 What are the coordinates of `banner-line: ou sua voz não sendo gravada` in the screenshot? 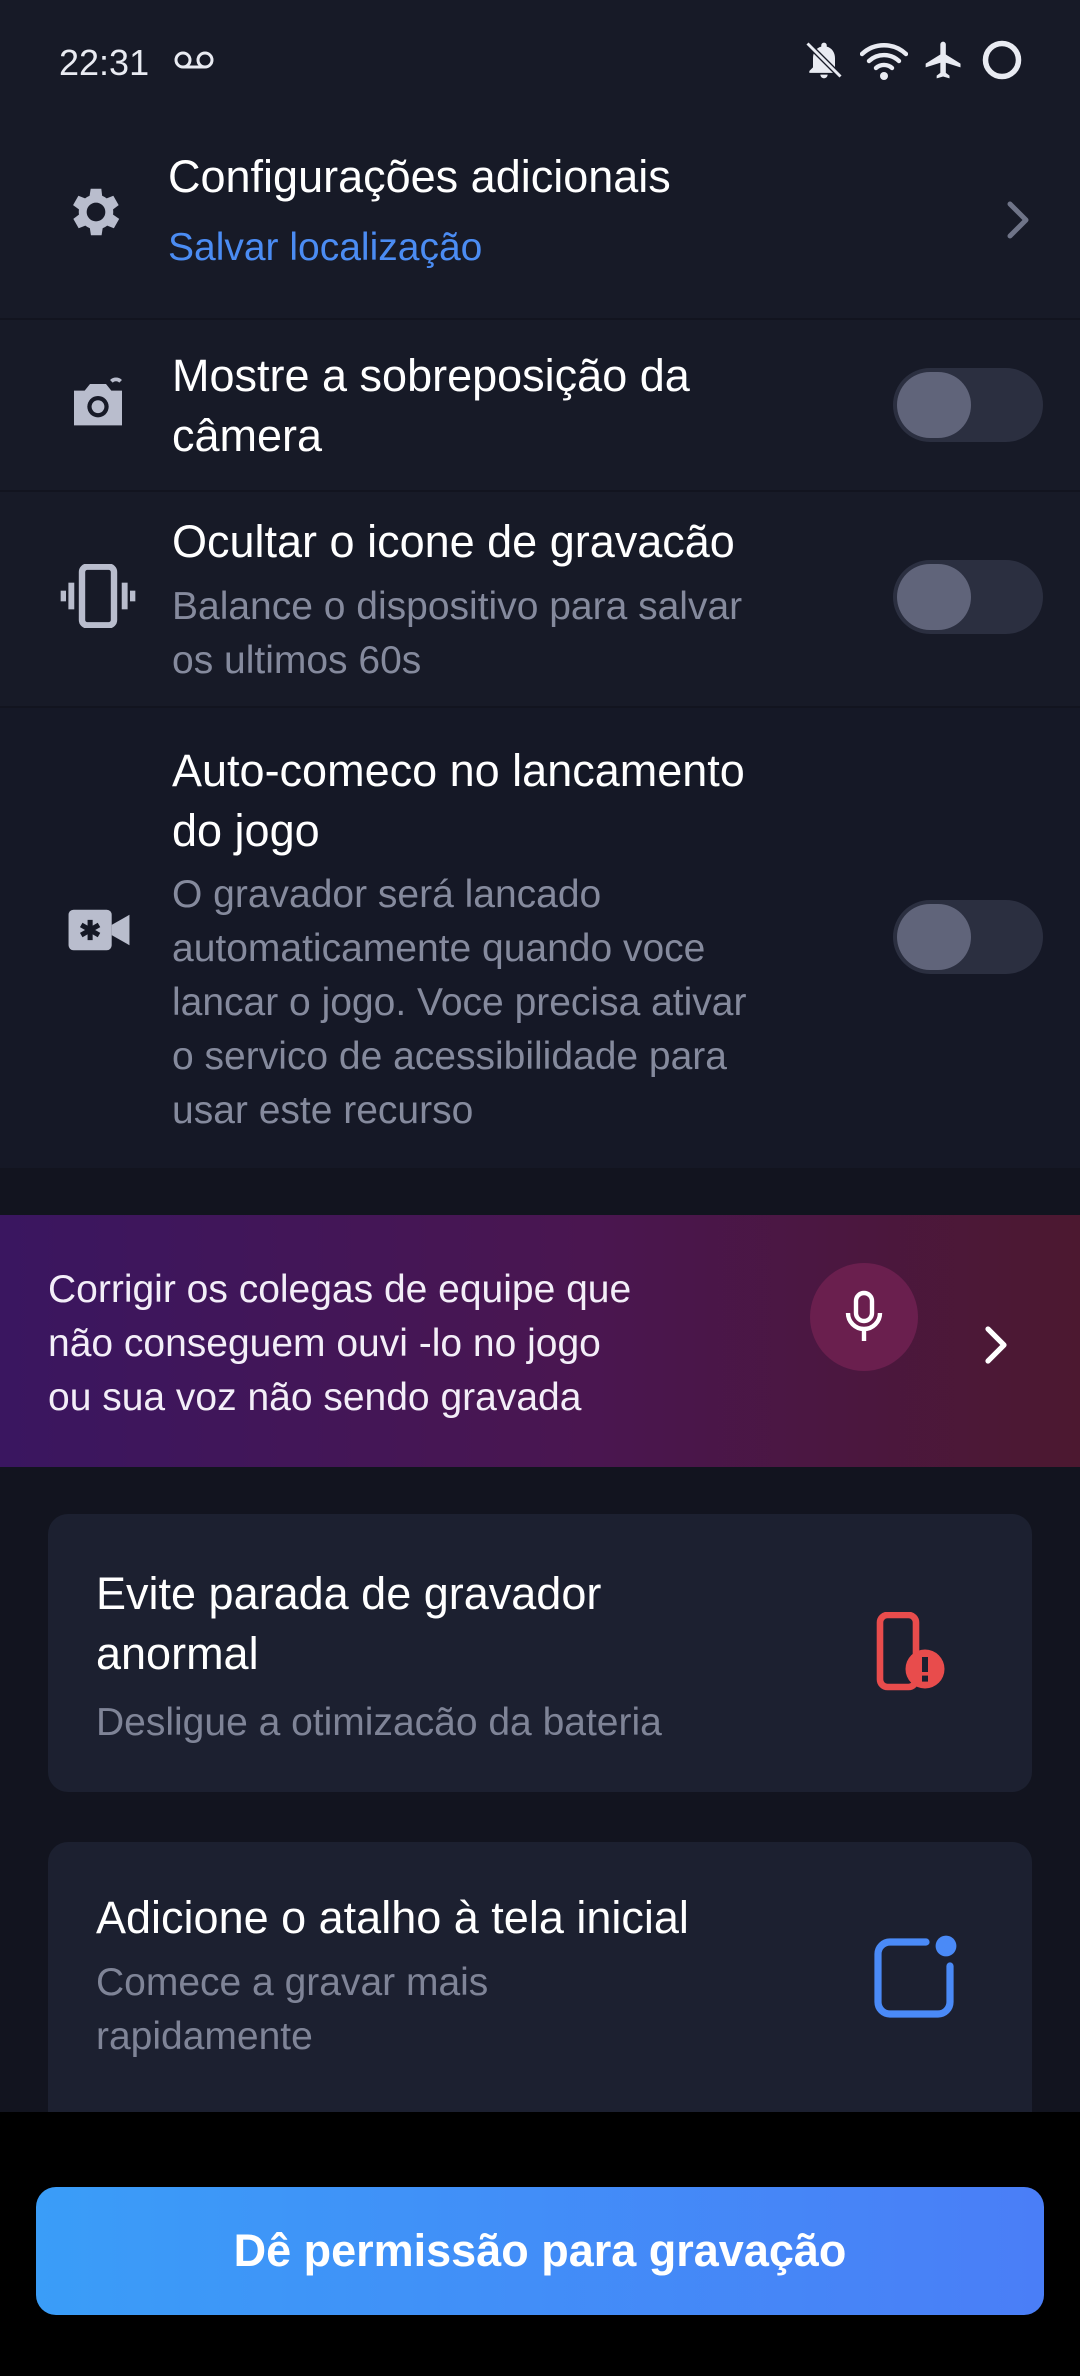 It's located at (315, 1397).